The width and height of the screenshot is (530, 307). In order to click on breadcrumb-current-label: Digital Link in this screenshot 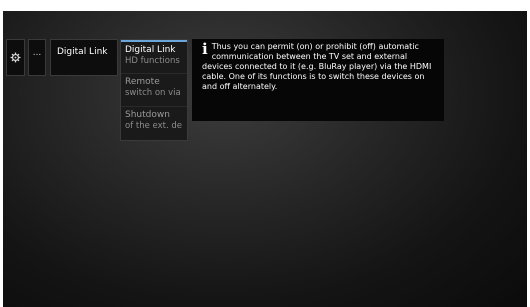, I will do `click(82, 52)`.